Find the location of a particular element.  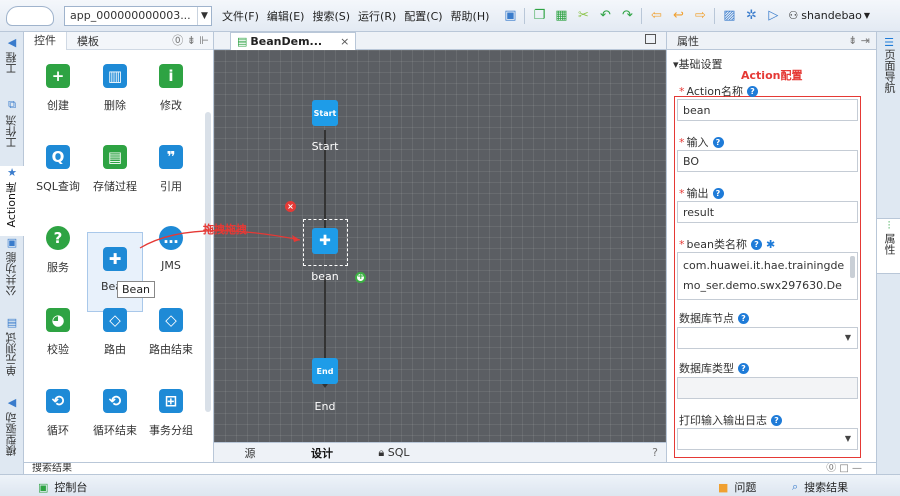

editor-tab-bean-demo: ▤ BeanDem... × is located at coordinates (293, 40).